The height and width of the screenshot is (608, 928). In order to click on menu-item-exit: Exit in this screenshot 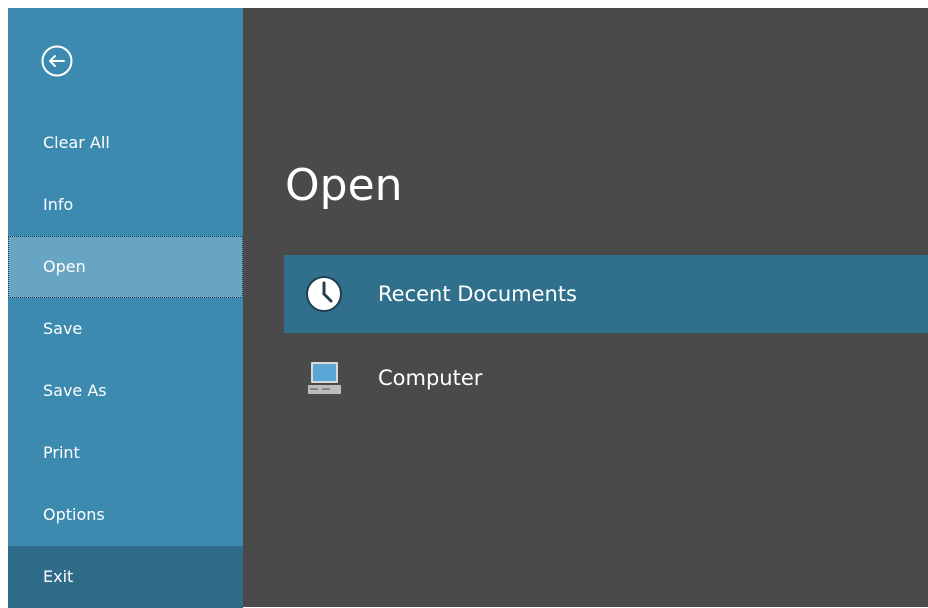, I will do `click(125, 577)`.